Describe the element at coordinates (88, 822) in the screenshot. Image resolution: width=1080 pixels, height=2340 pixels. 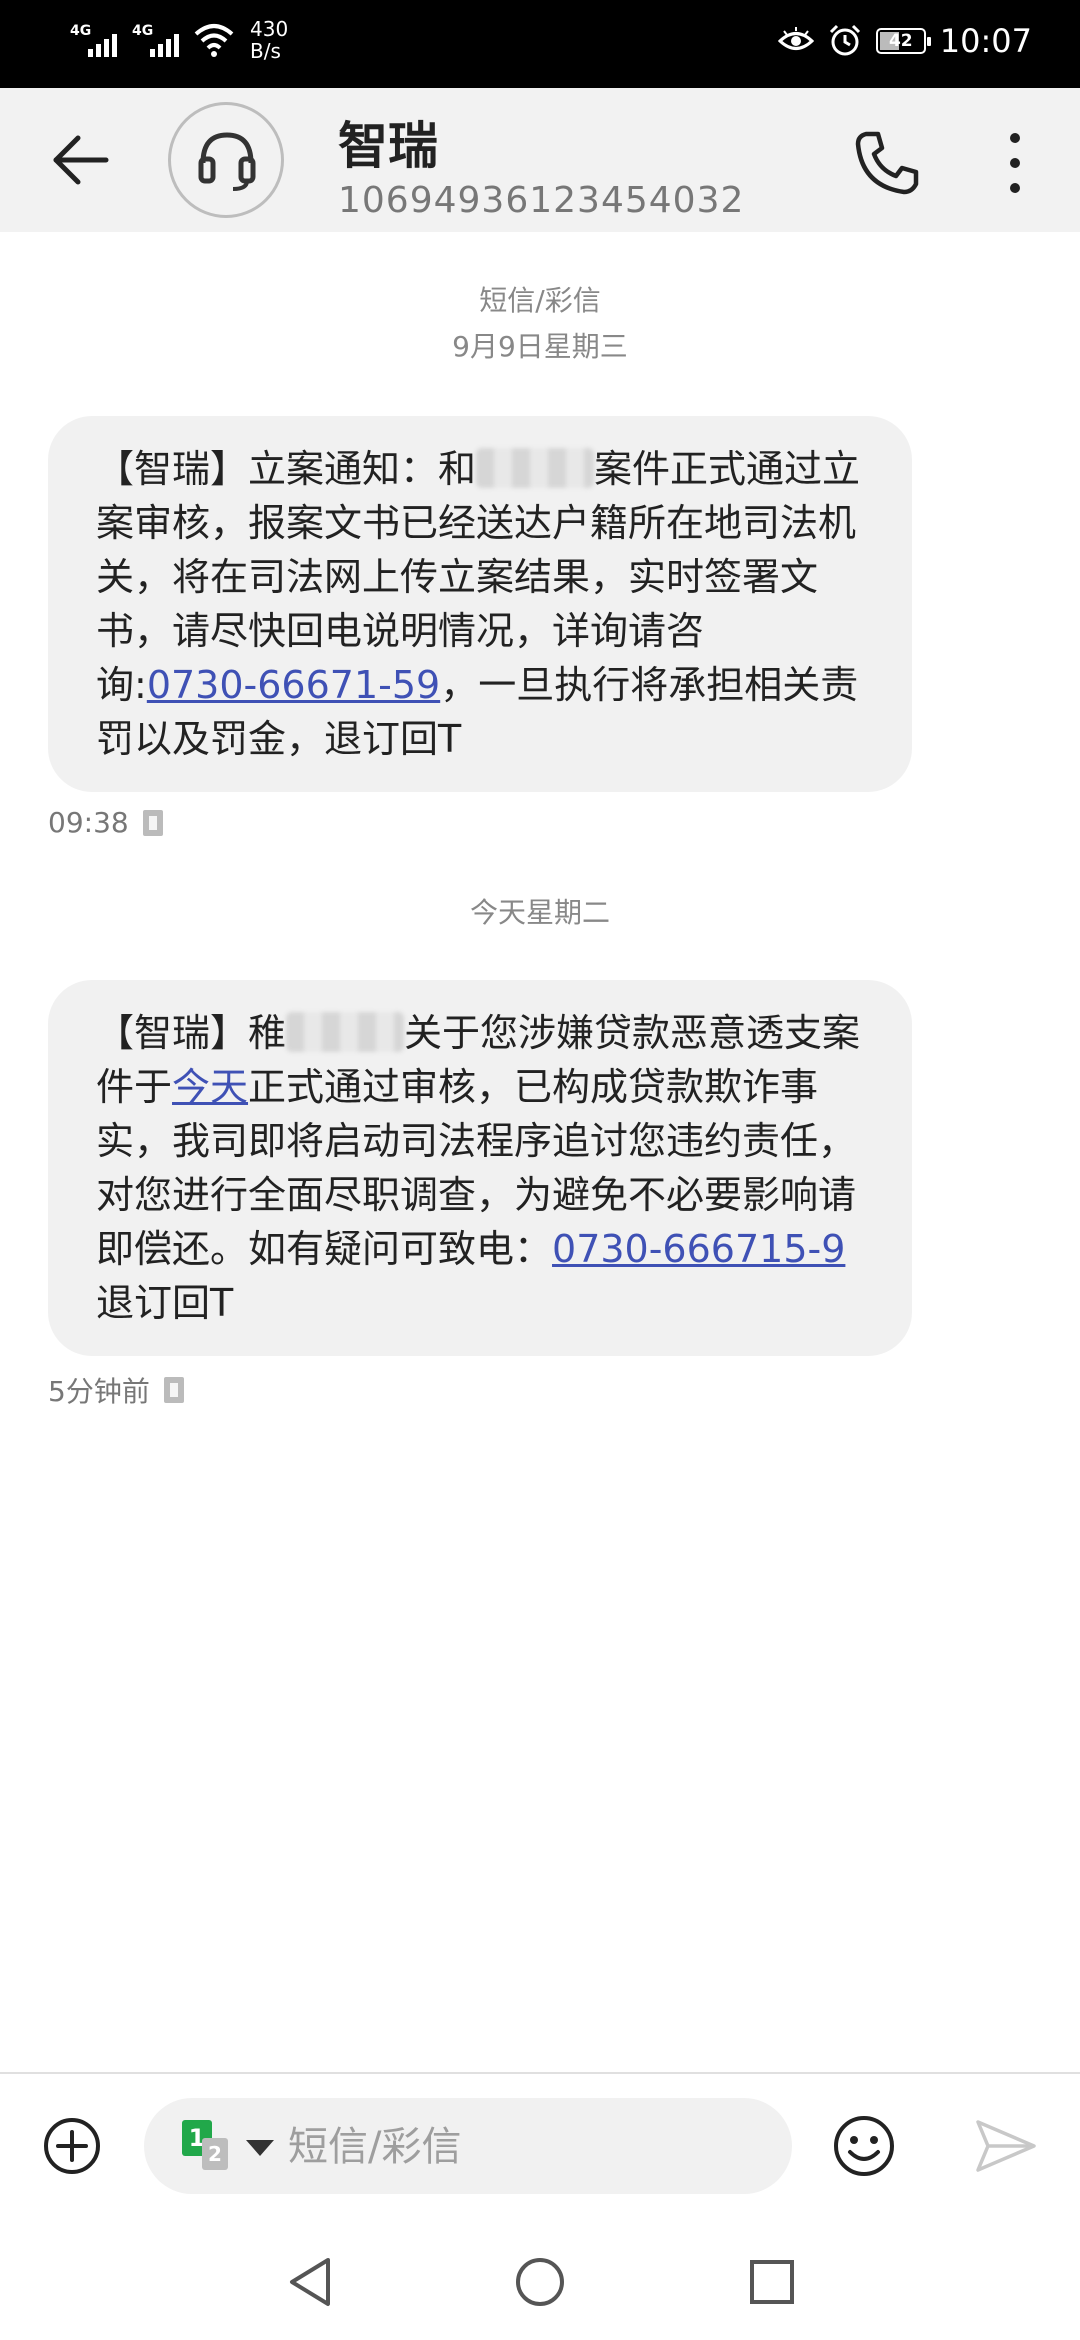
I see `message-time: 09:38` at that location.